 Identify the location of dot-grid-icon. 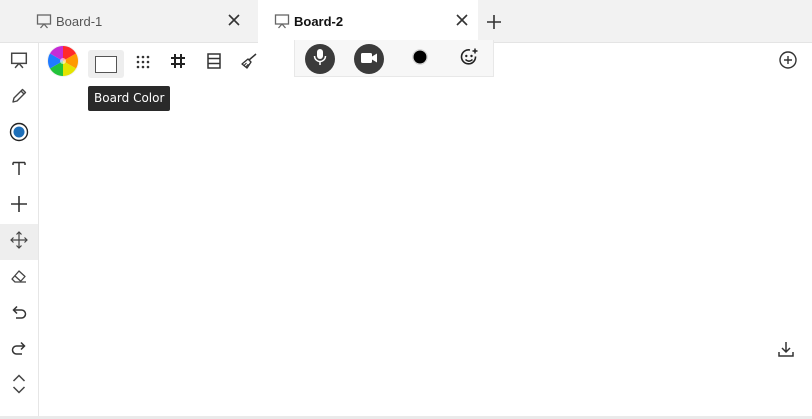
(143, 63).